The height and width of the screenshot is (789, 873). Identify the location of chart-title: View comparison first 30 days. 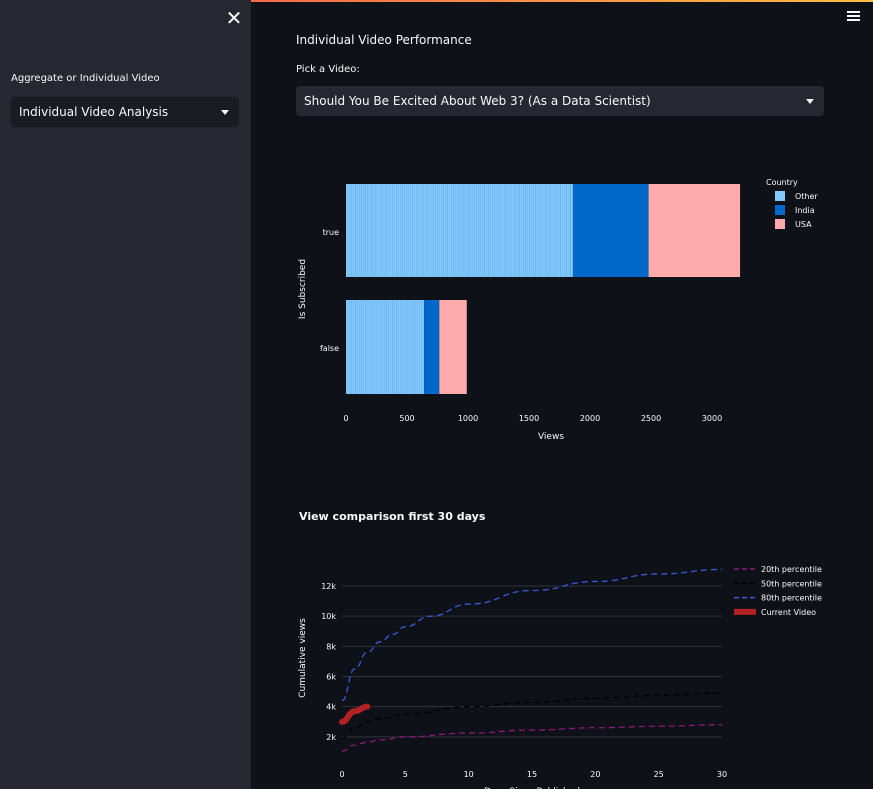
(392, 516).